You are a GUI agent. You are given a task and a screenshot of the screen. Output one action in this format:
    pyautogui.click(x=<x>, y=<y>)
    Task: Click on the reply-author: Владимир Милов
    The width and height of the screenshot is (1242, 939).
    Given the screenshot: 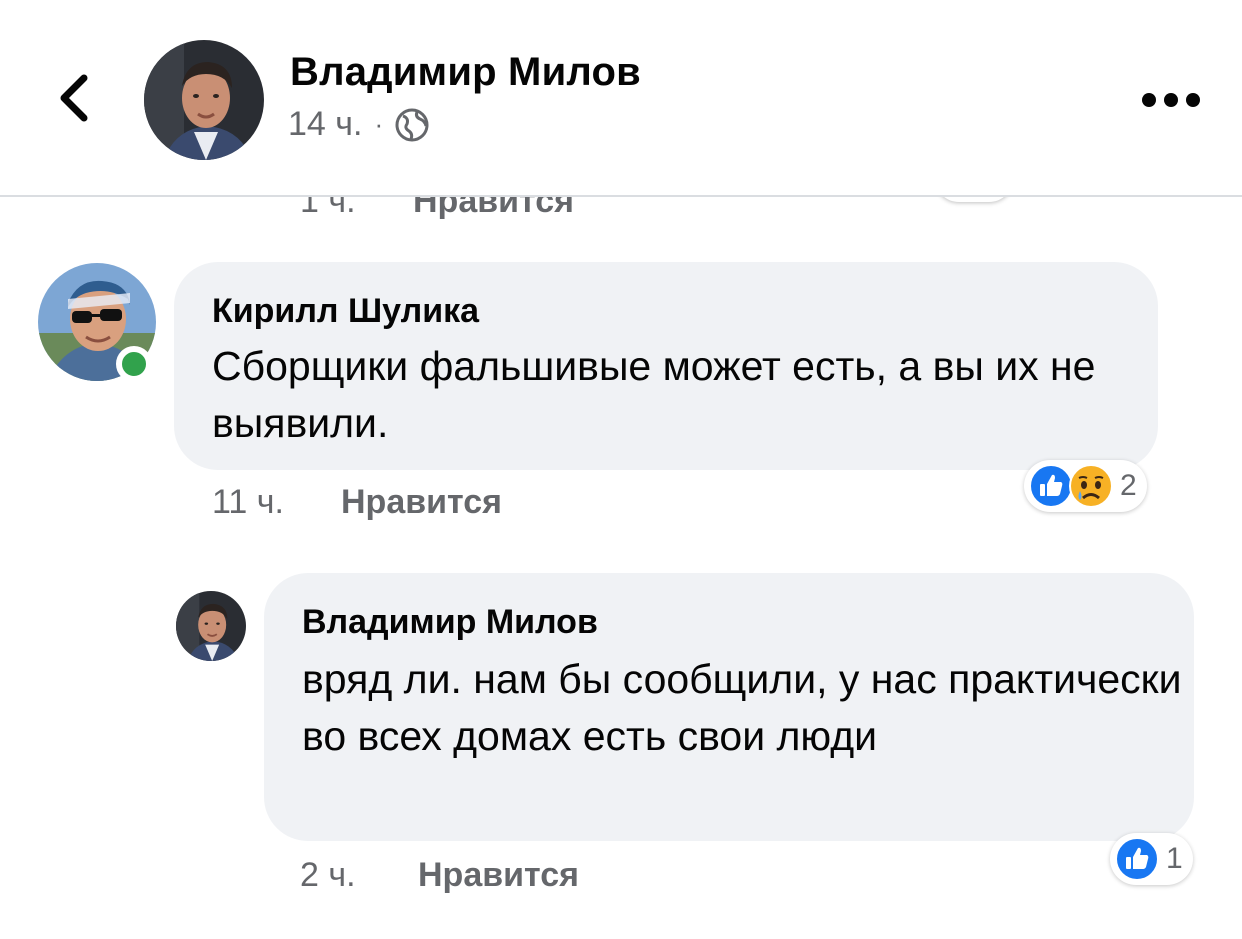 What is the action you would take?
    pyautogui.click(x=450, y=622)
    